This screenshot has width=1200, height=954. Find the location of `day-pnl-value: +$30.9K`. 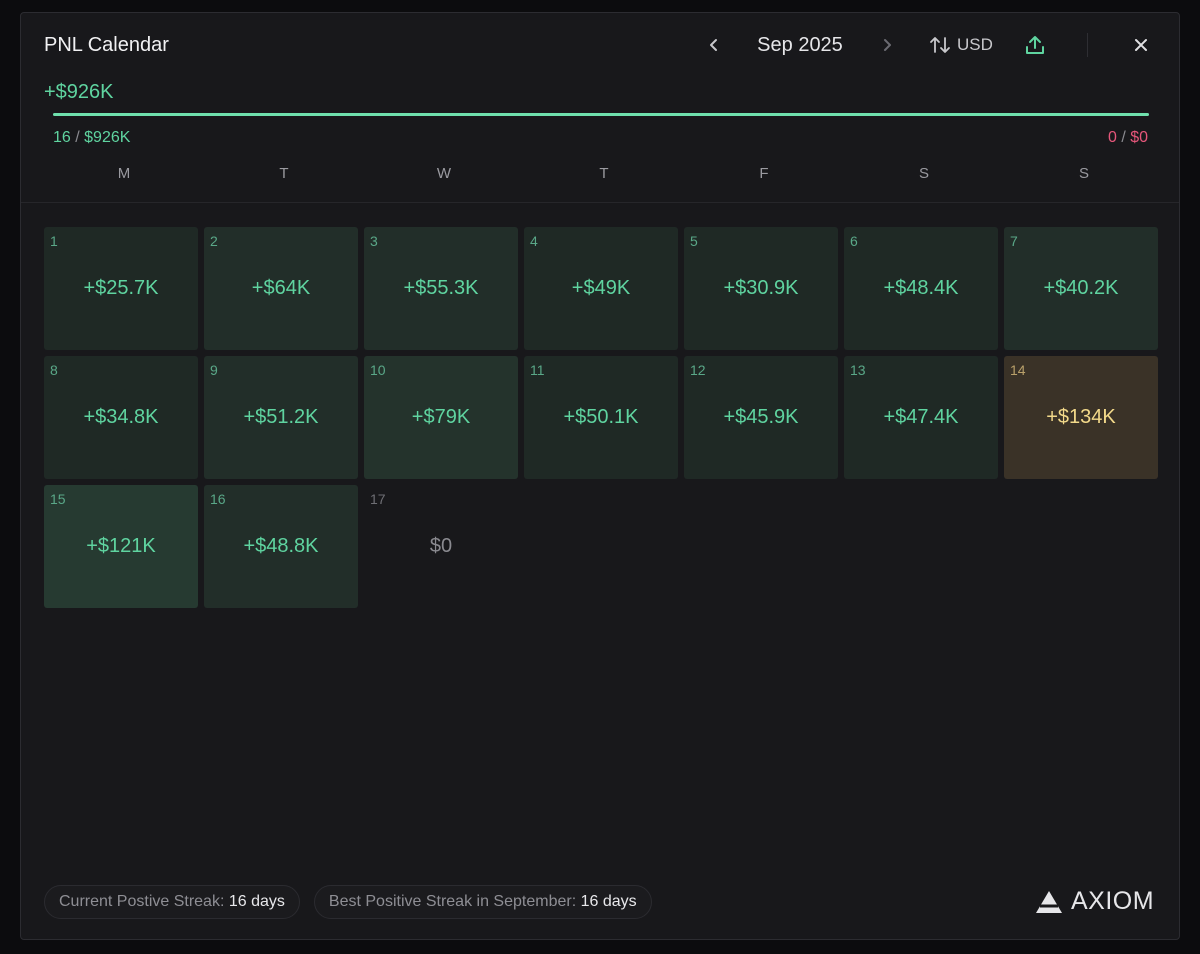

day-pnl-value: +$30.9K is located at coordinates (761, 288).